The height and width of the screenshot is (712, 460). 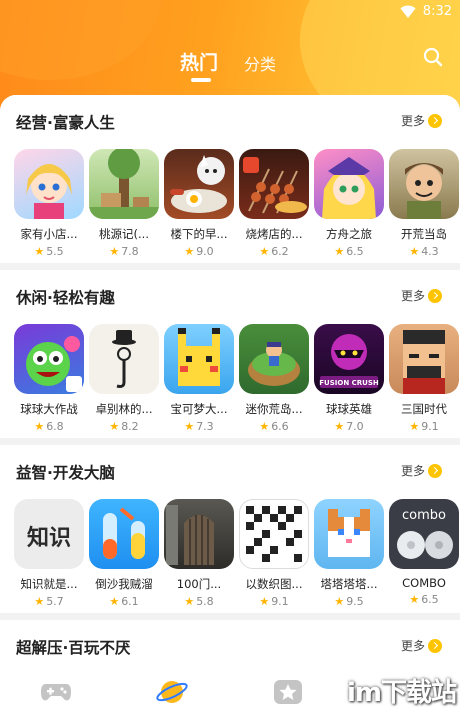 What do you see at coordinates (349, 409) in the screenshot?
I see `app-name: 球球英雄` at bounding box center [349, 409].